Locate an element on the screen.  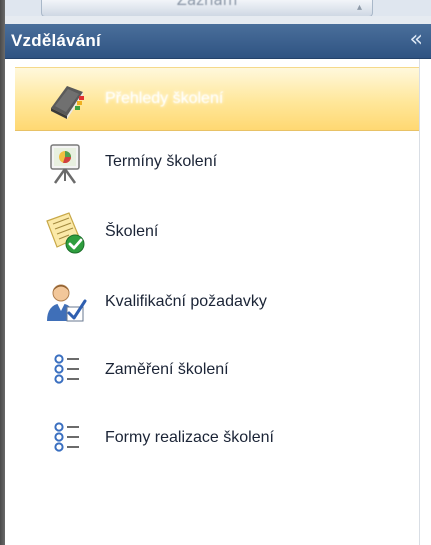
nav-item-terminy-skoleni: Termíny školení is located at coordinates (217, 163).